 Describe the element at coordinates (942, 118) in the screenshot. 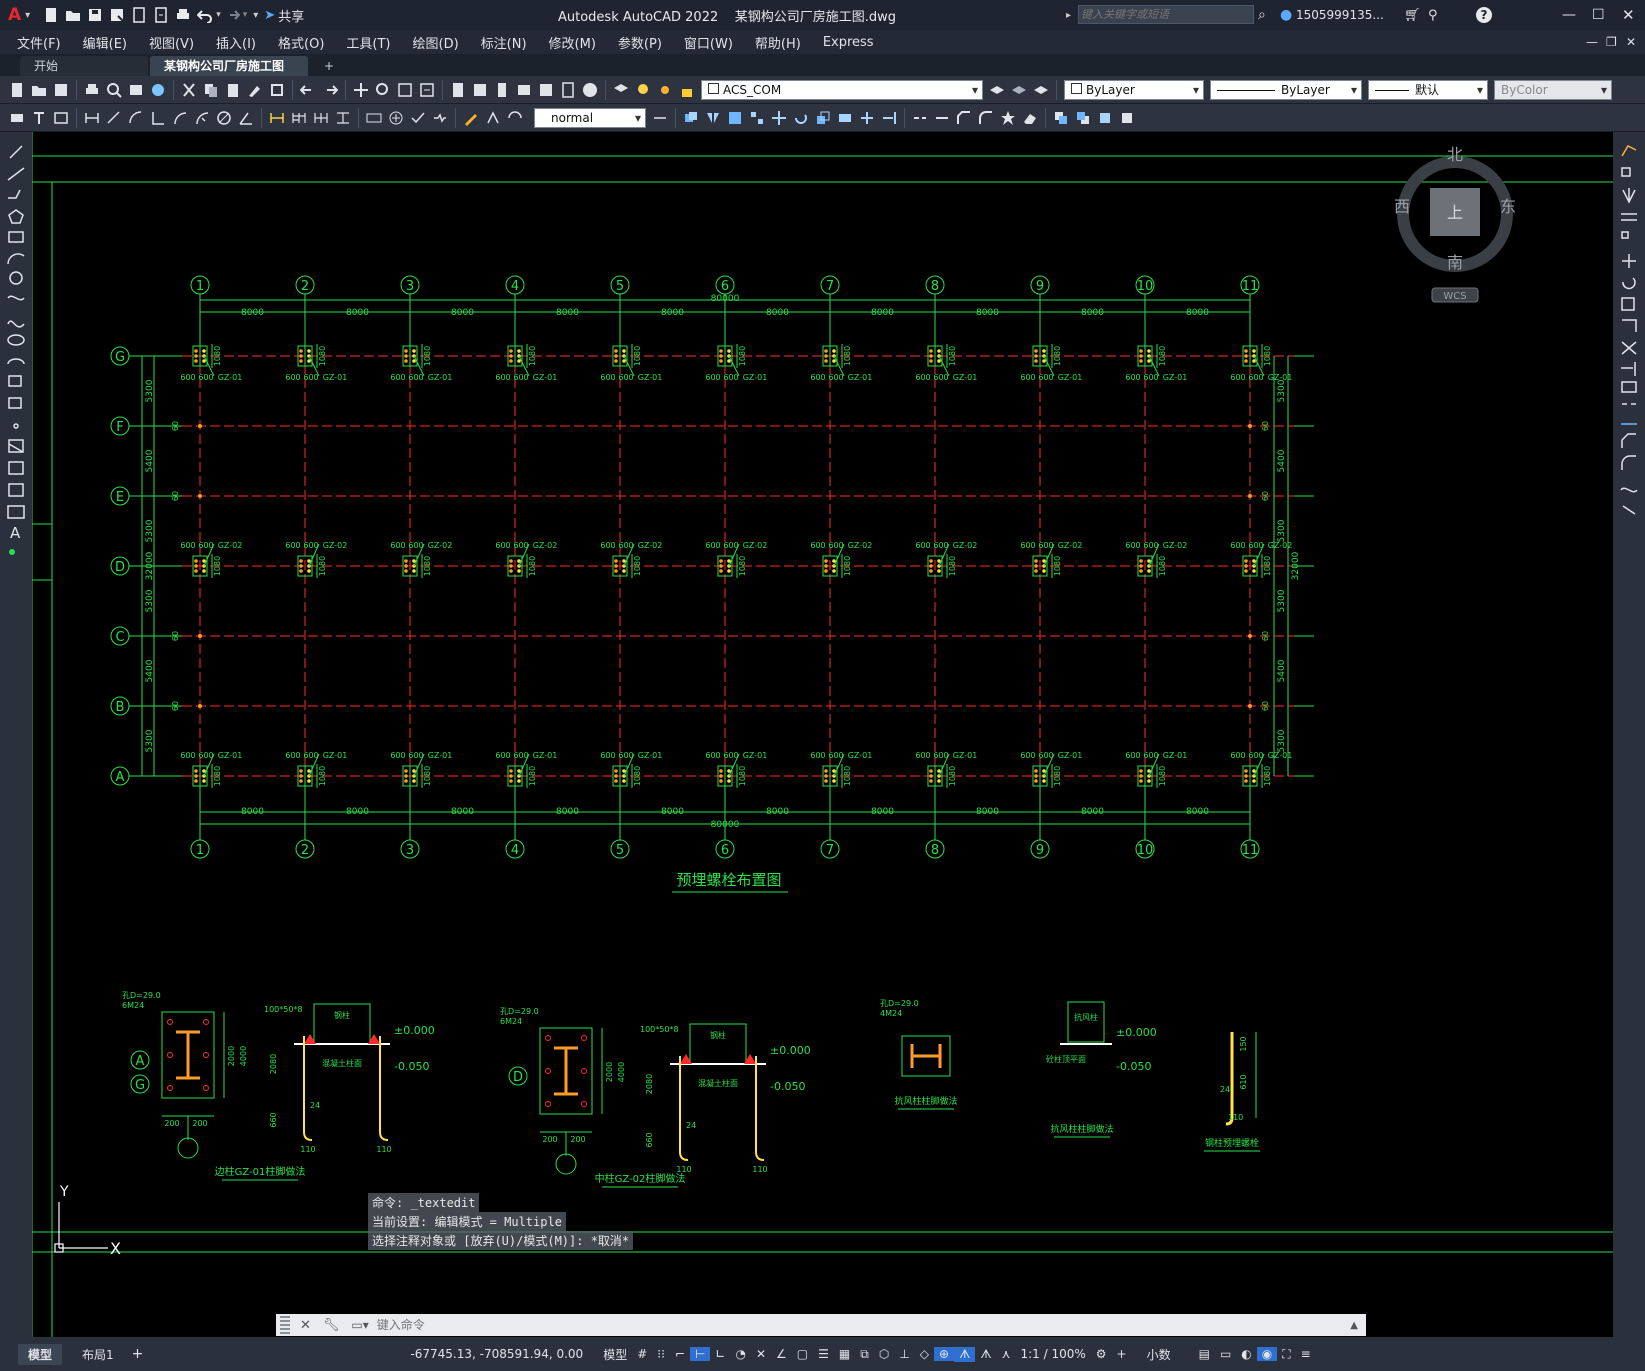

I see `mod-join-icon` at that location.